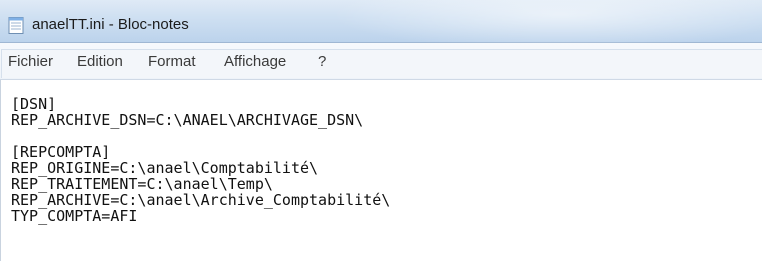 The width and height of the screenshot is (762, 261). I want to click on menu-help: ?, so click(322, 61).